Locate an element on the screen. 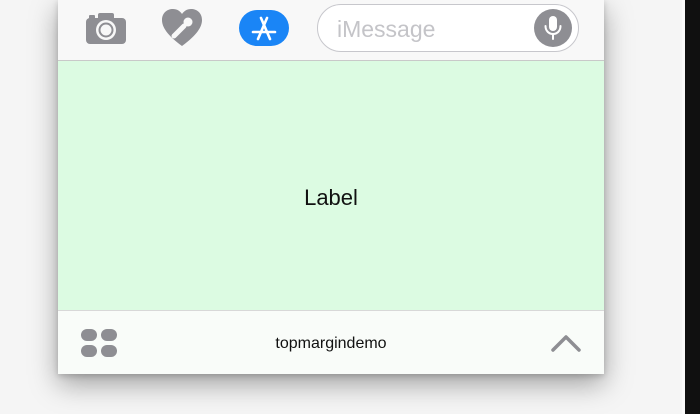 The height and width of the screenshot is (414, 700). chevron-up-icon is located at coordinates (566, 343).